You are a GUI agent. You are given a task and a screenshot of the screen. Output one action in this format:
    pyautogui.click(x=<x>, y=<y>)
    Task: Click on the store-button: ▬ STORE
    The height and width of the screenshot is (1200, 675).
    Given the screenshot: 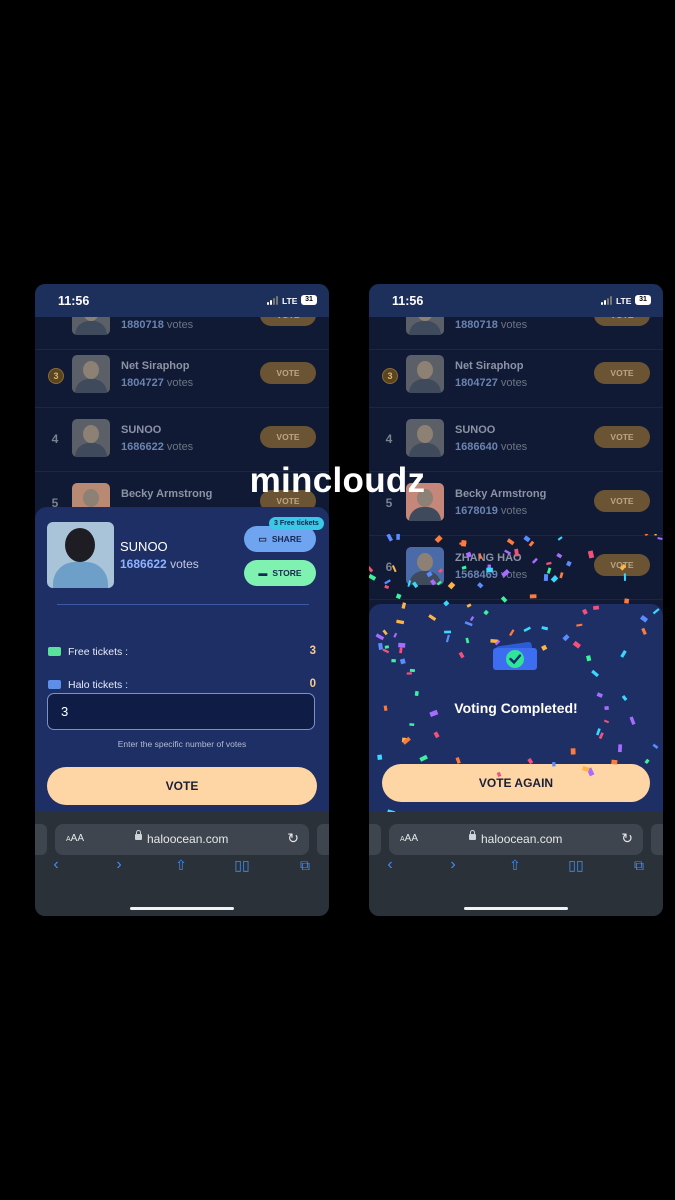 What is the action you would take?
    pyautogui.click(x=280, y=573)
    